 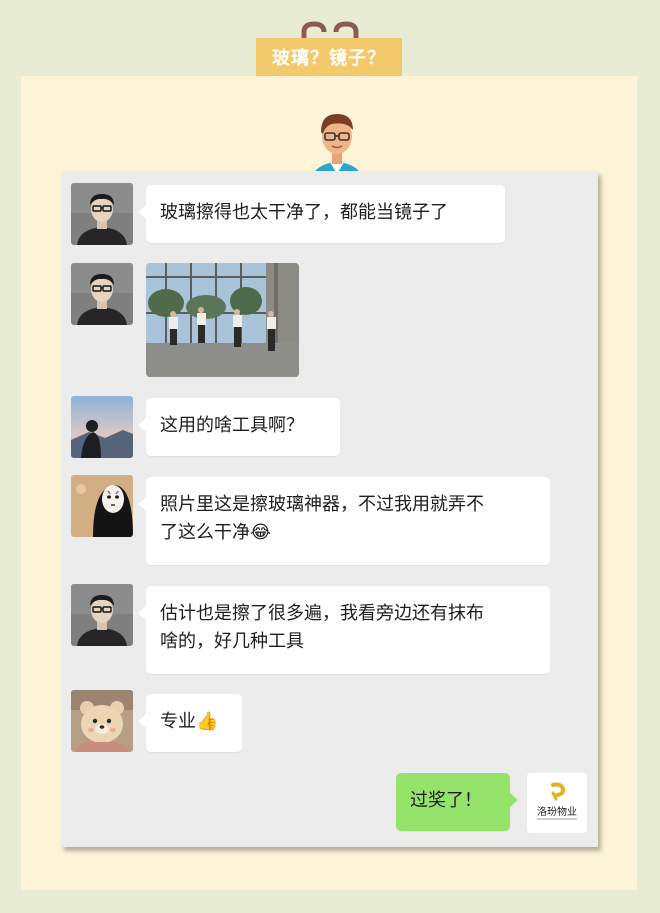 What do you see at coordinates (102, 506) in the screenshot?
I see `avatar-no-face` at bounding box center [102, 506].